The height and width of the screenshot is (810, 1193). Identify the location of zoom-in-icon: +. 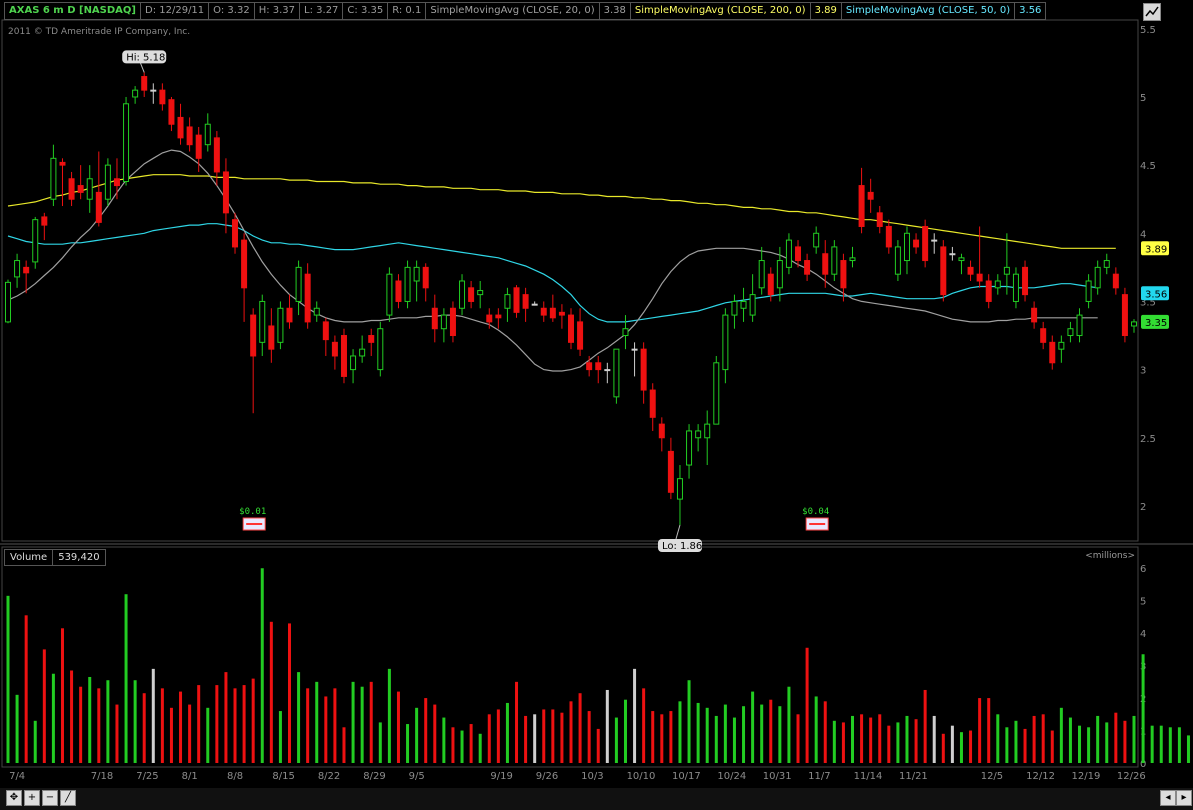
(32, 798).